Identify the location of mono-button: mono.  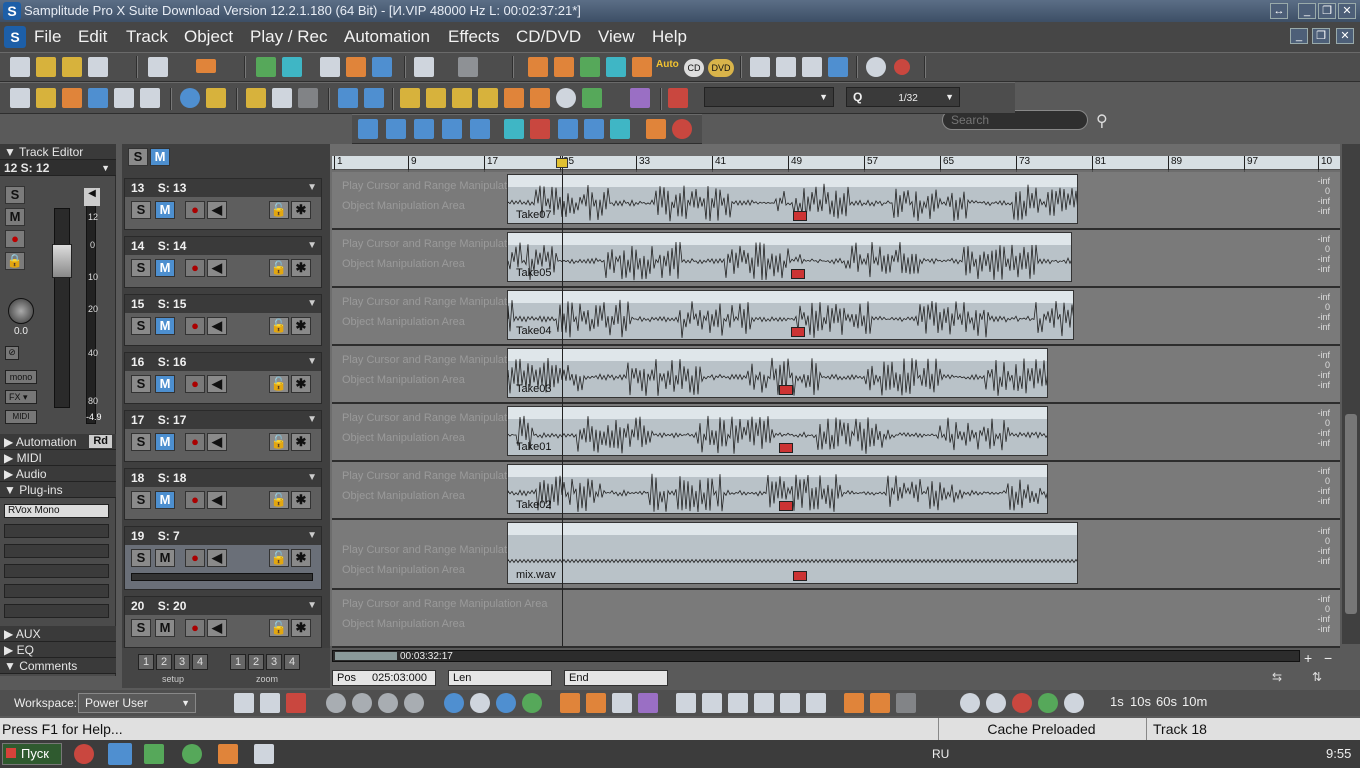
(21, 377).